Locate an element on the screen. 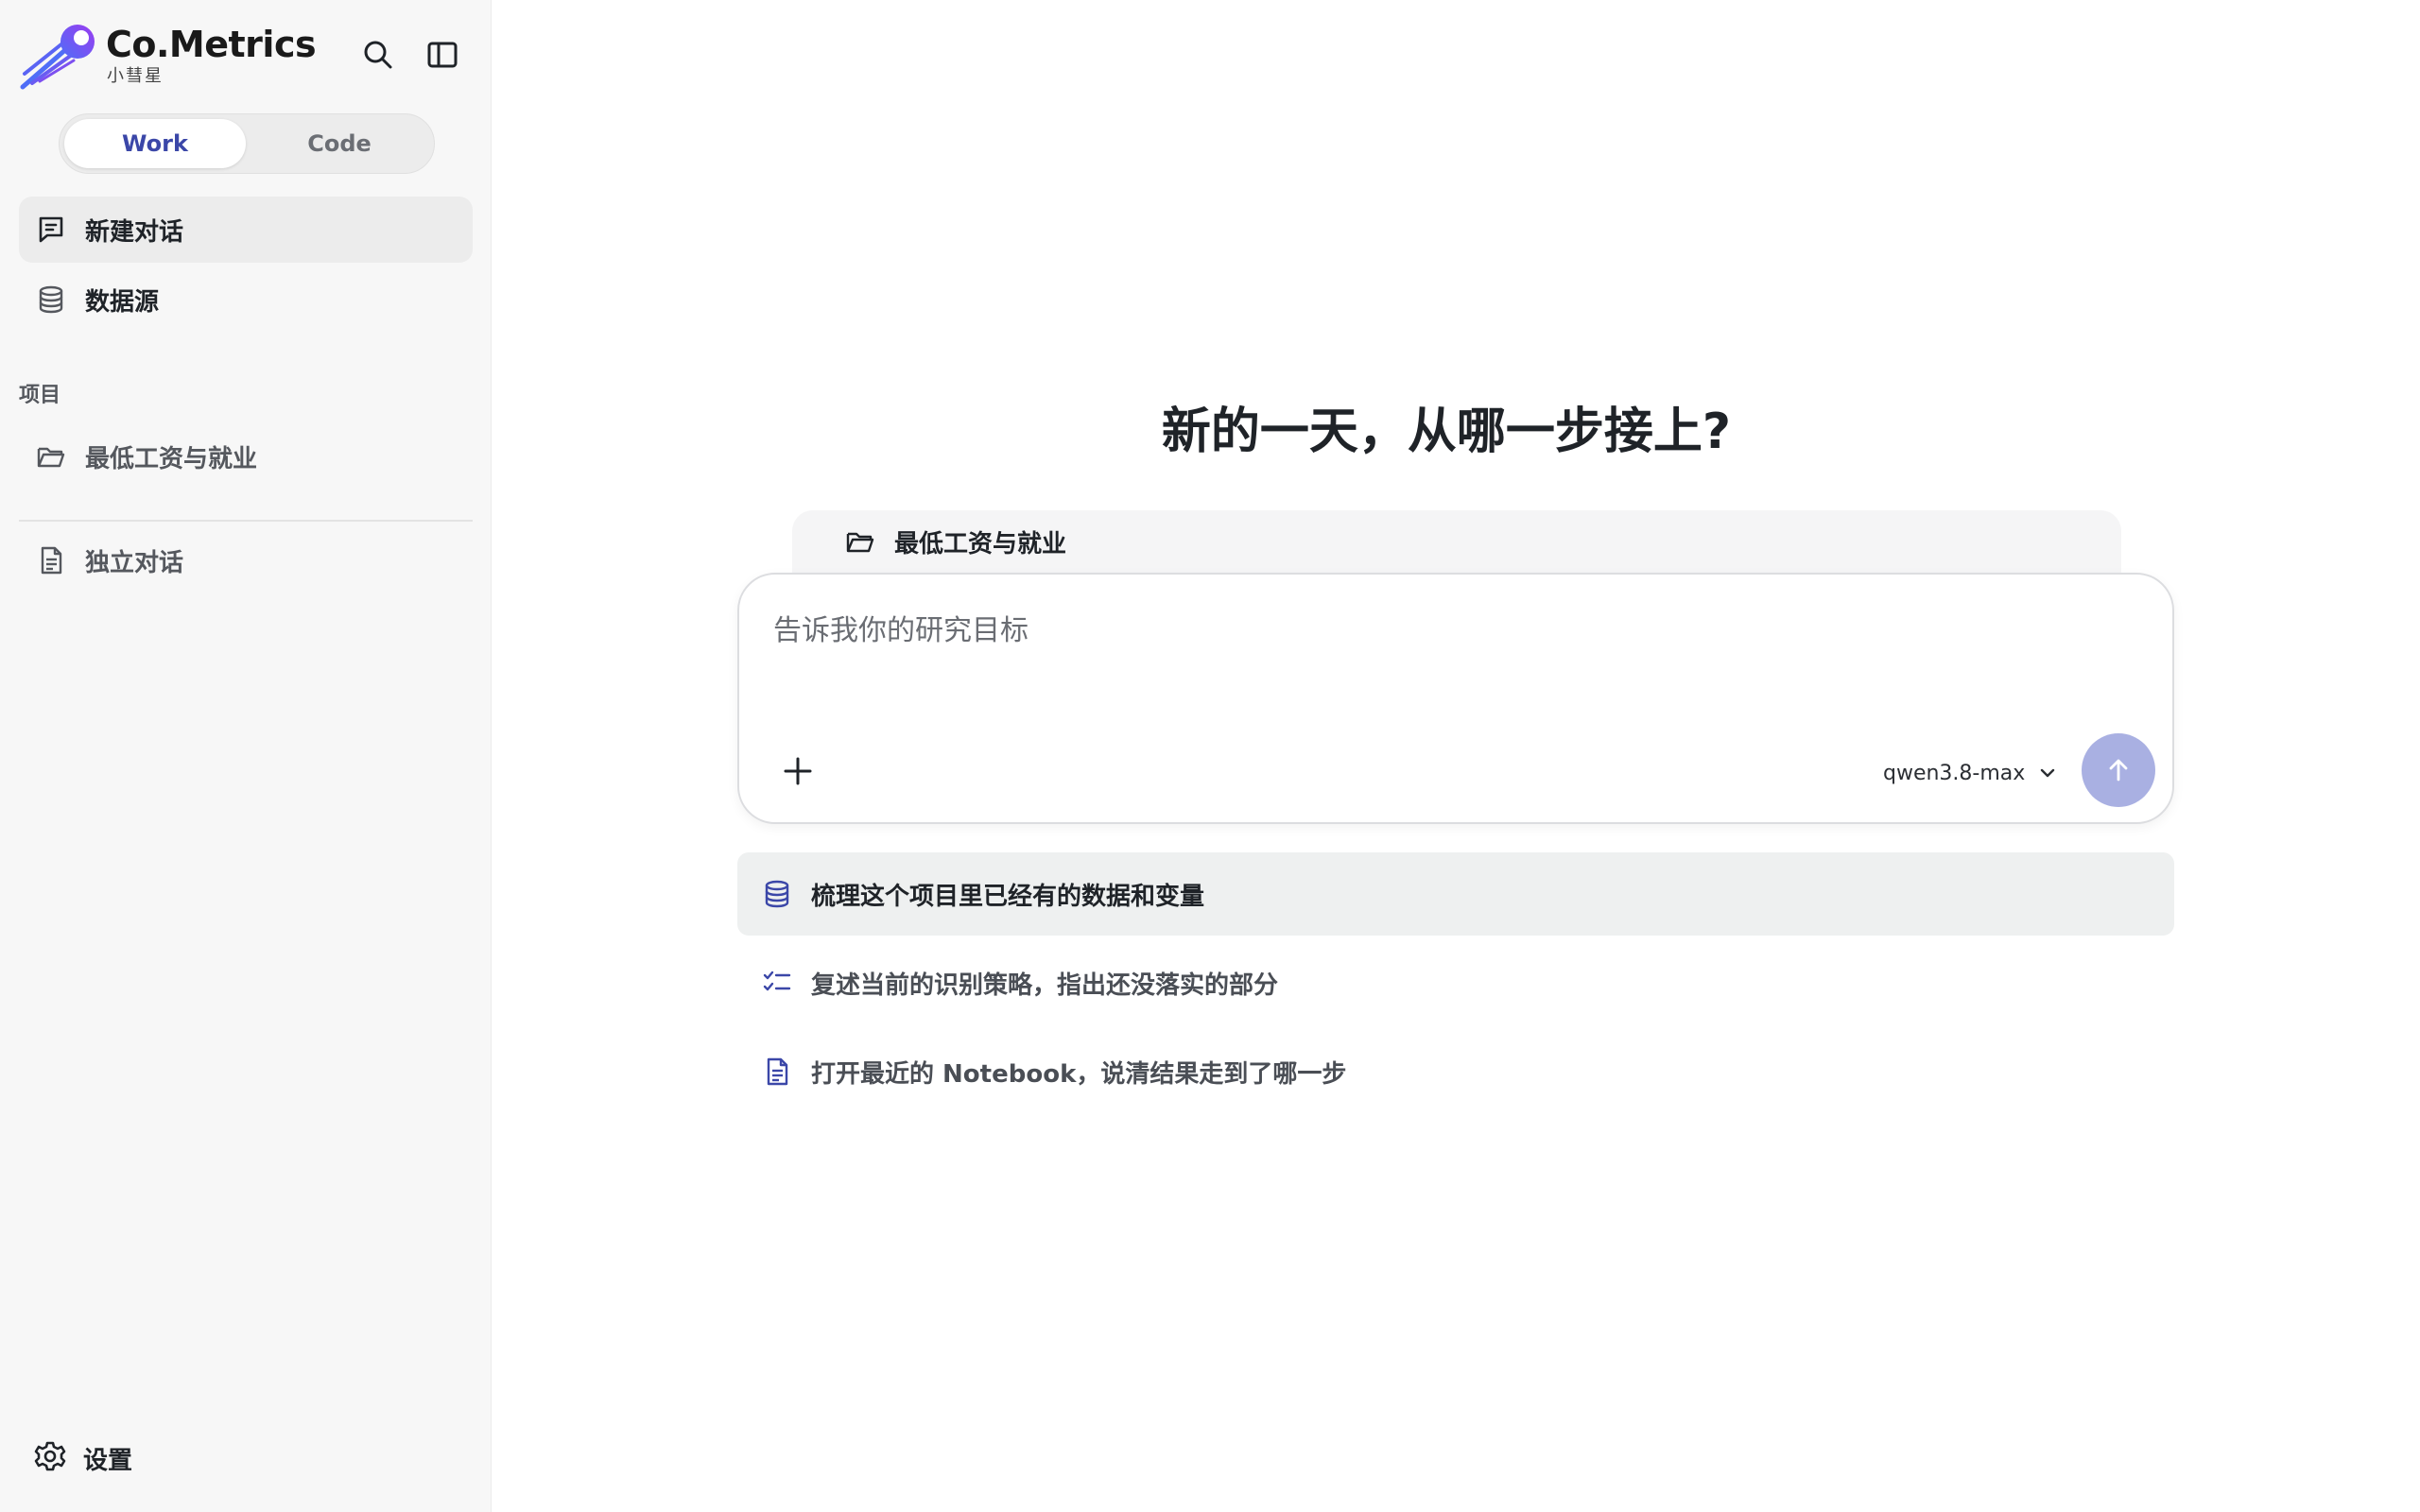 This screenshot has height=1512, width=2420. standalone-chat-label: 独立对话 is located at coordinates (134, 562).